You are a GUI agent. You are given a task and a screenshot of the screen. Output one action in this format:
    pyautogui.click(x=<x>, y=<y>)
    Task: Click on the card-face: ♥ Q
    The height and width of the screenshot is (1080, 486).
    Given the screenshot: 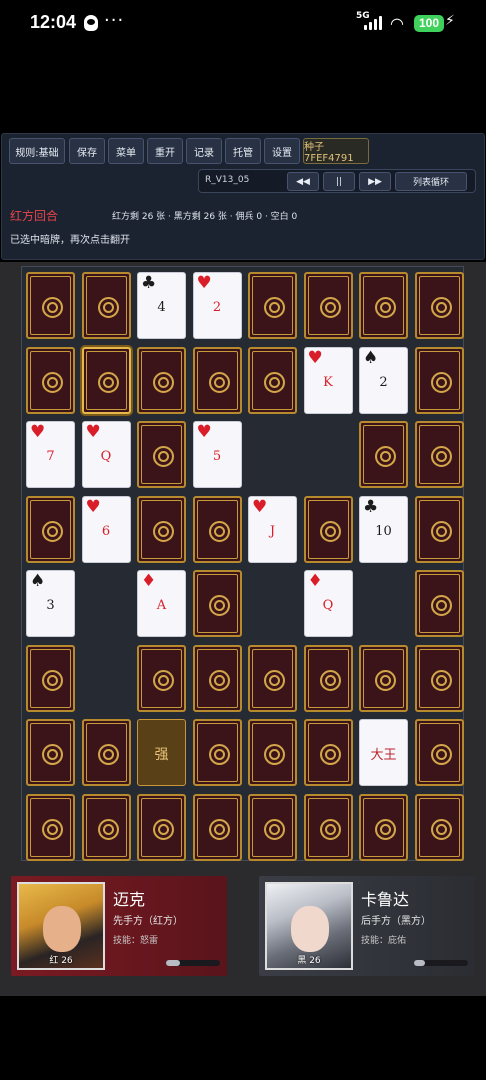 What is the action you would take?
    pyautogui.click(x=106, y=454)
    